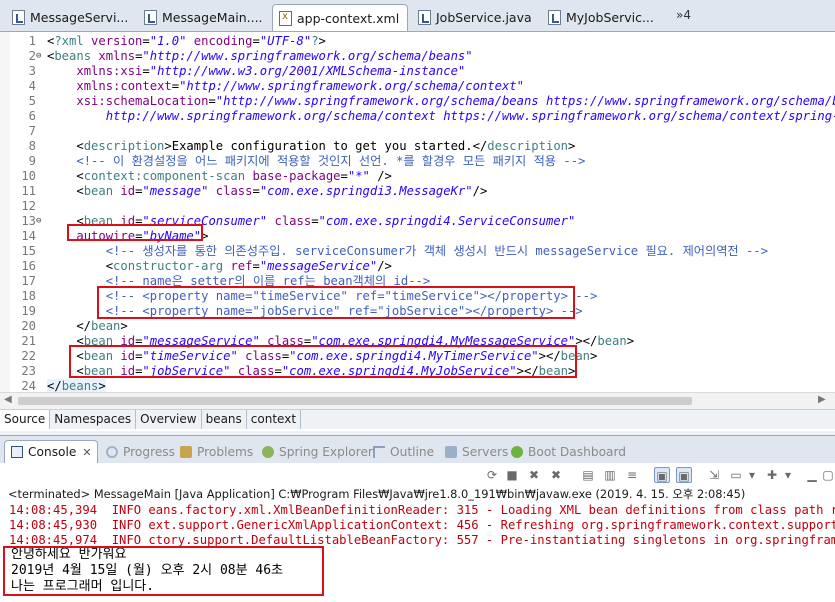 The height and width of the screenshot is (602, 835). Describe the element at coordinates (403, 451) in the screenshot. I see `tab-outline: Outline` at that location.